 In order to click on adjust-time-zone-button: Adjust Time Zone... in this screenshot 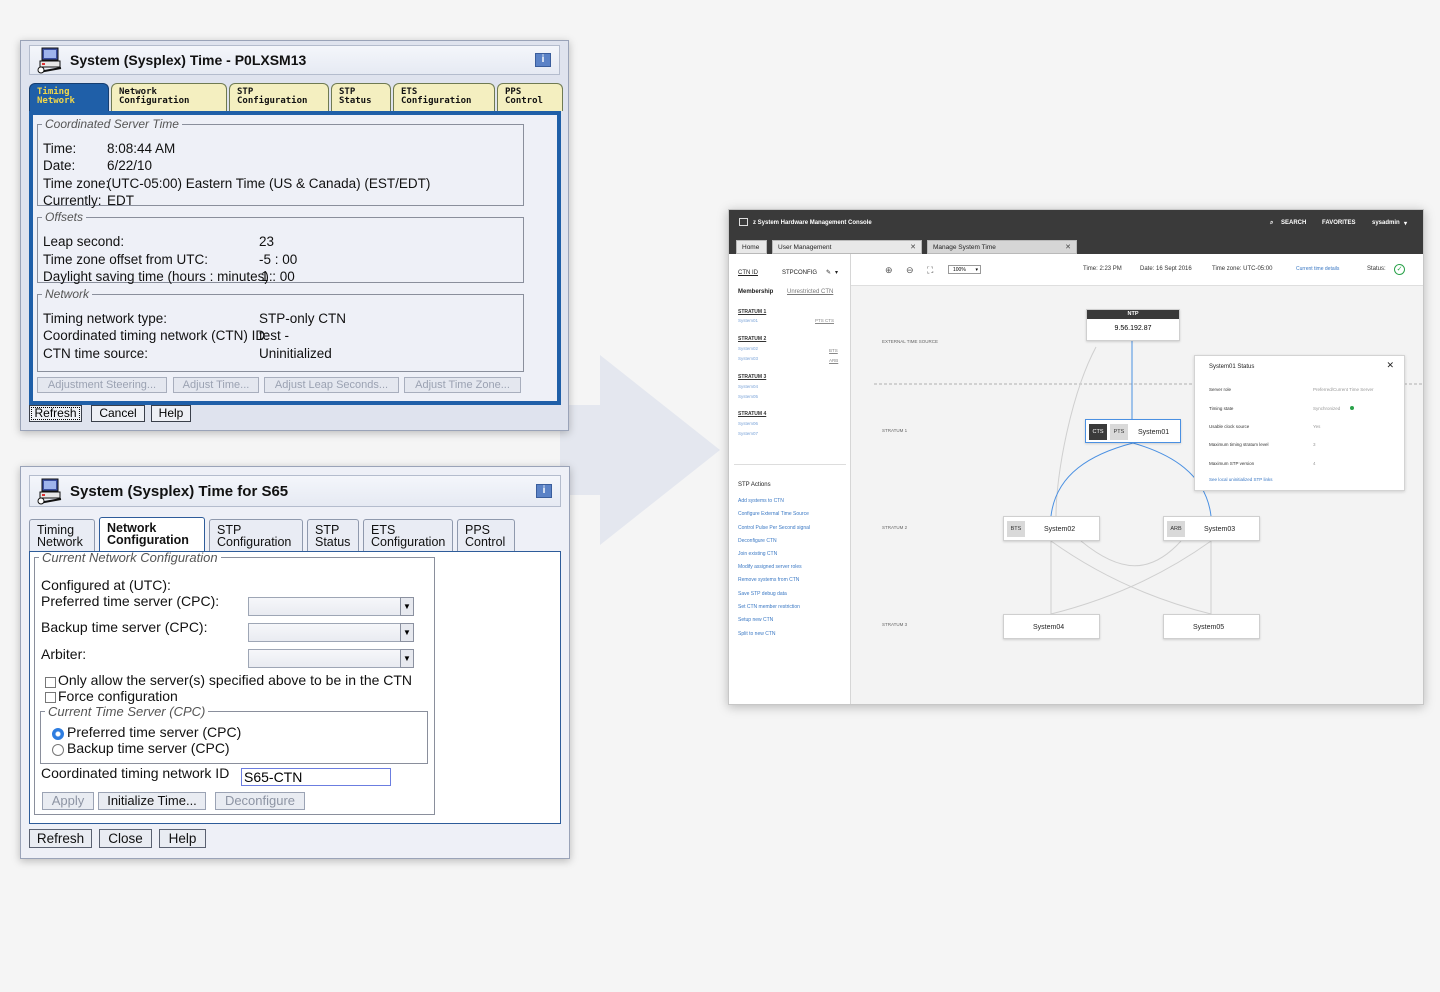, I will do `click(462, 385)`.